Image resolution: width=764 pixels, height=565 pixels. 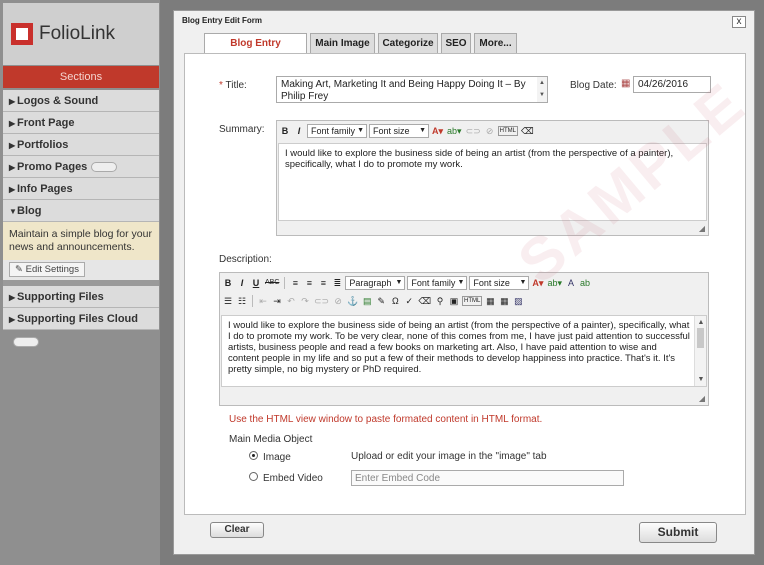 What do you see at coordinates (367, 301) in the screenshot?
I see `image-icon: ▤` at bounding box center [367, 301].